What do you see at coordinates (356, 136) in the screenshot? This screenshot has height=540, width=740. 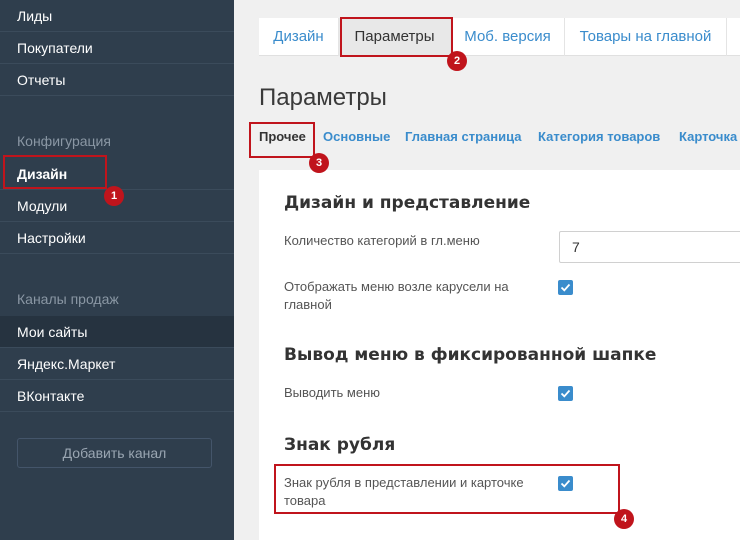 I see `subnav-main: Основные` at bounding box center [356, 136].